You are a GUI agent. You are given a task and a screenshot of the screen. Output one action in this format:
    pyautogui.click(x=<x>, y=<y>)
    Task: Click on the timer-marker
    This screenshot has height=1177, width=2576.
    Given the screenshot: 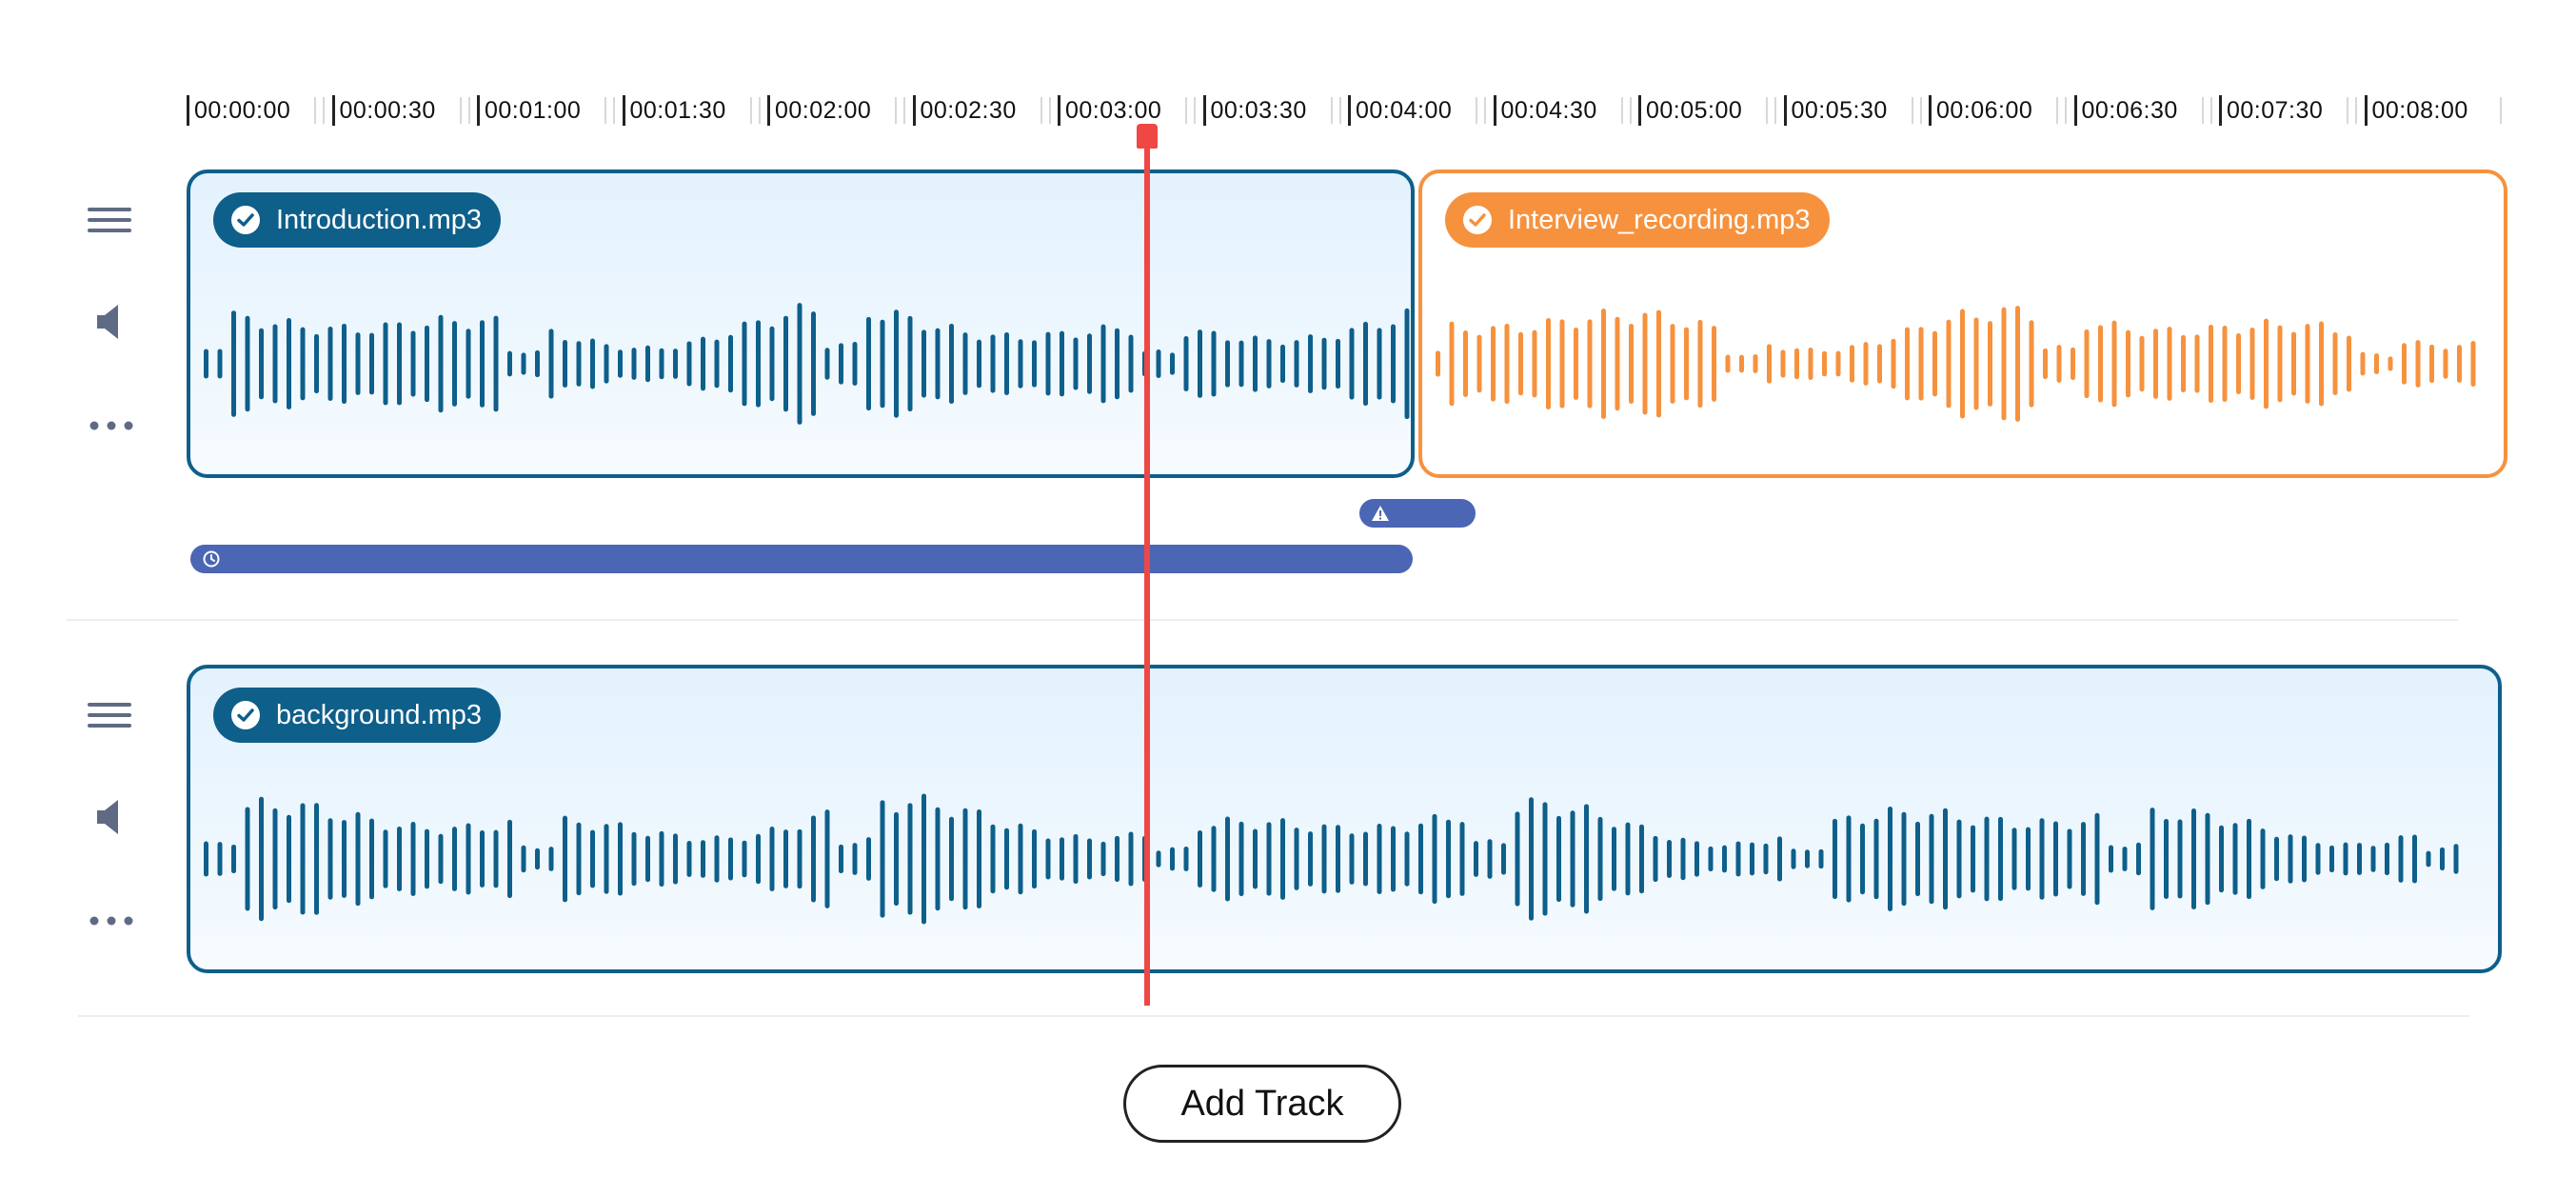 What is the action you would take?
    pyautogui.click(x=801, y=559)
    